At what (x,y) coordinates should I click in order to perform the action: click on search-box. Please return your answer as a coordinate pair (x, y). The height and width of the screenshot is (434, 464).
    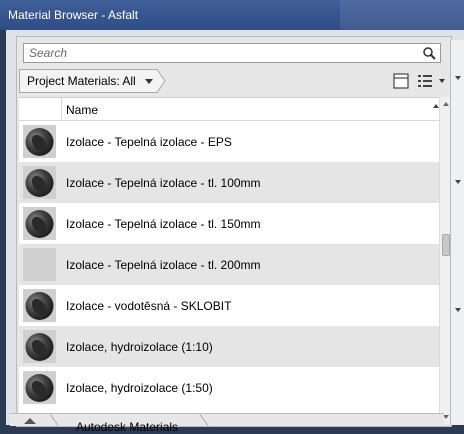
    Looking at the image, I should click on (232, 53).